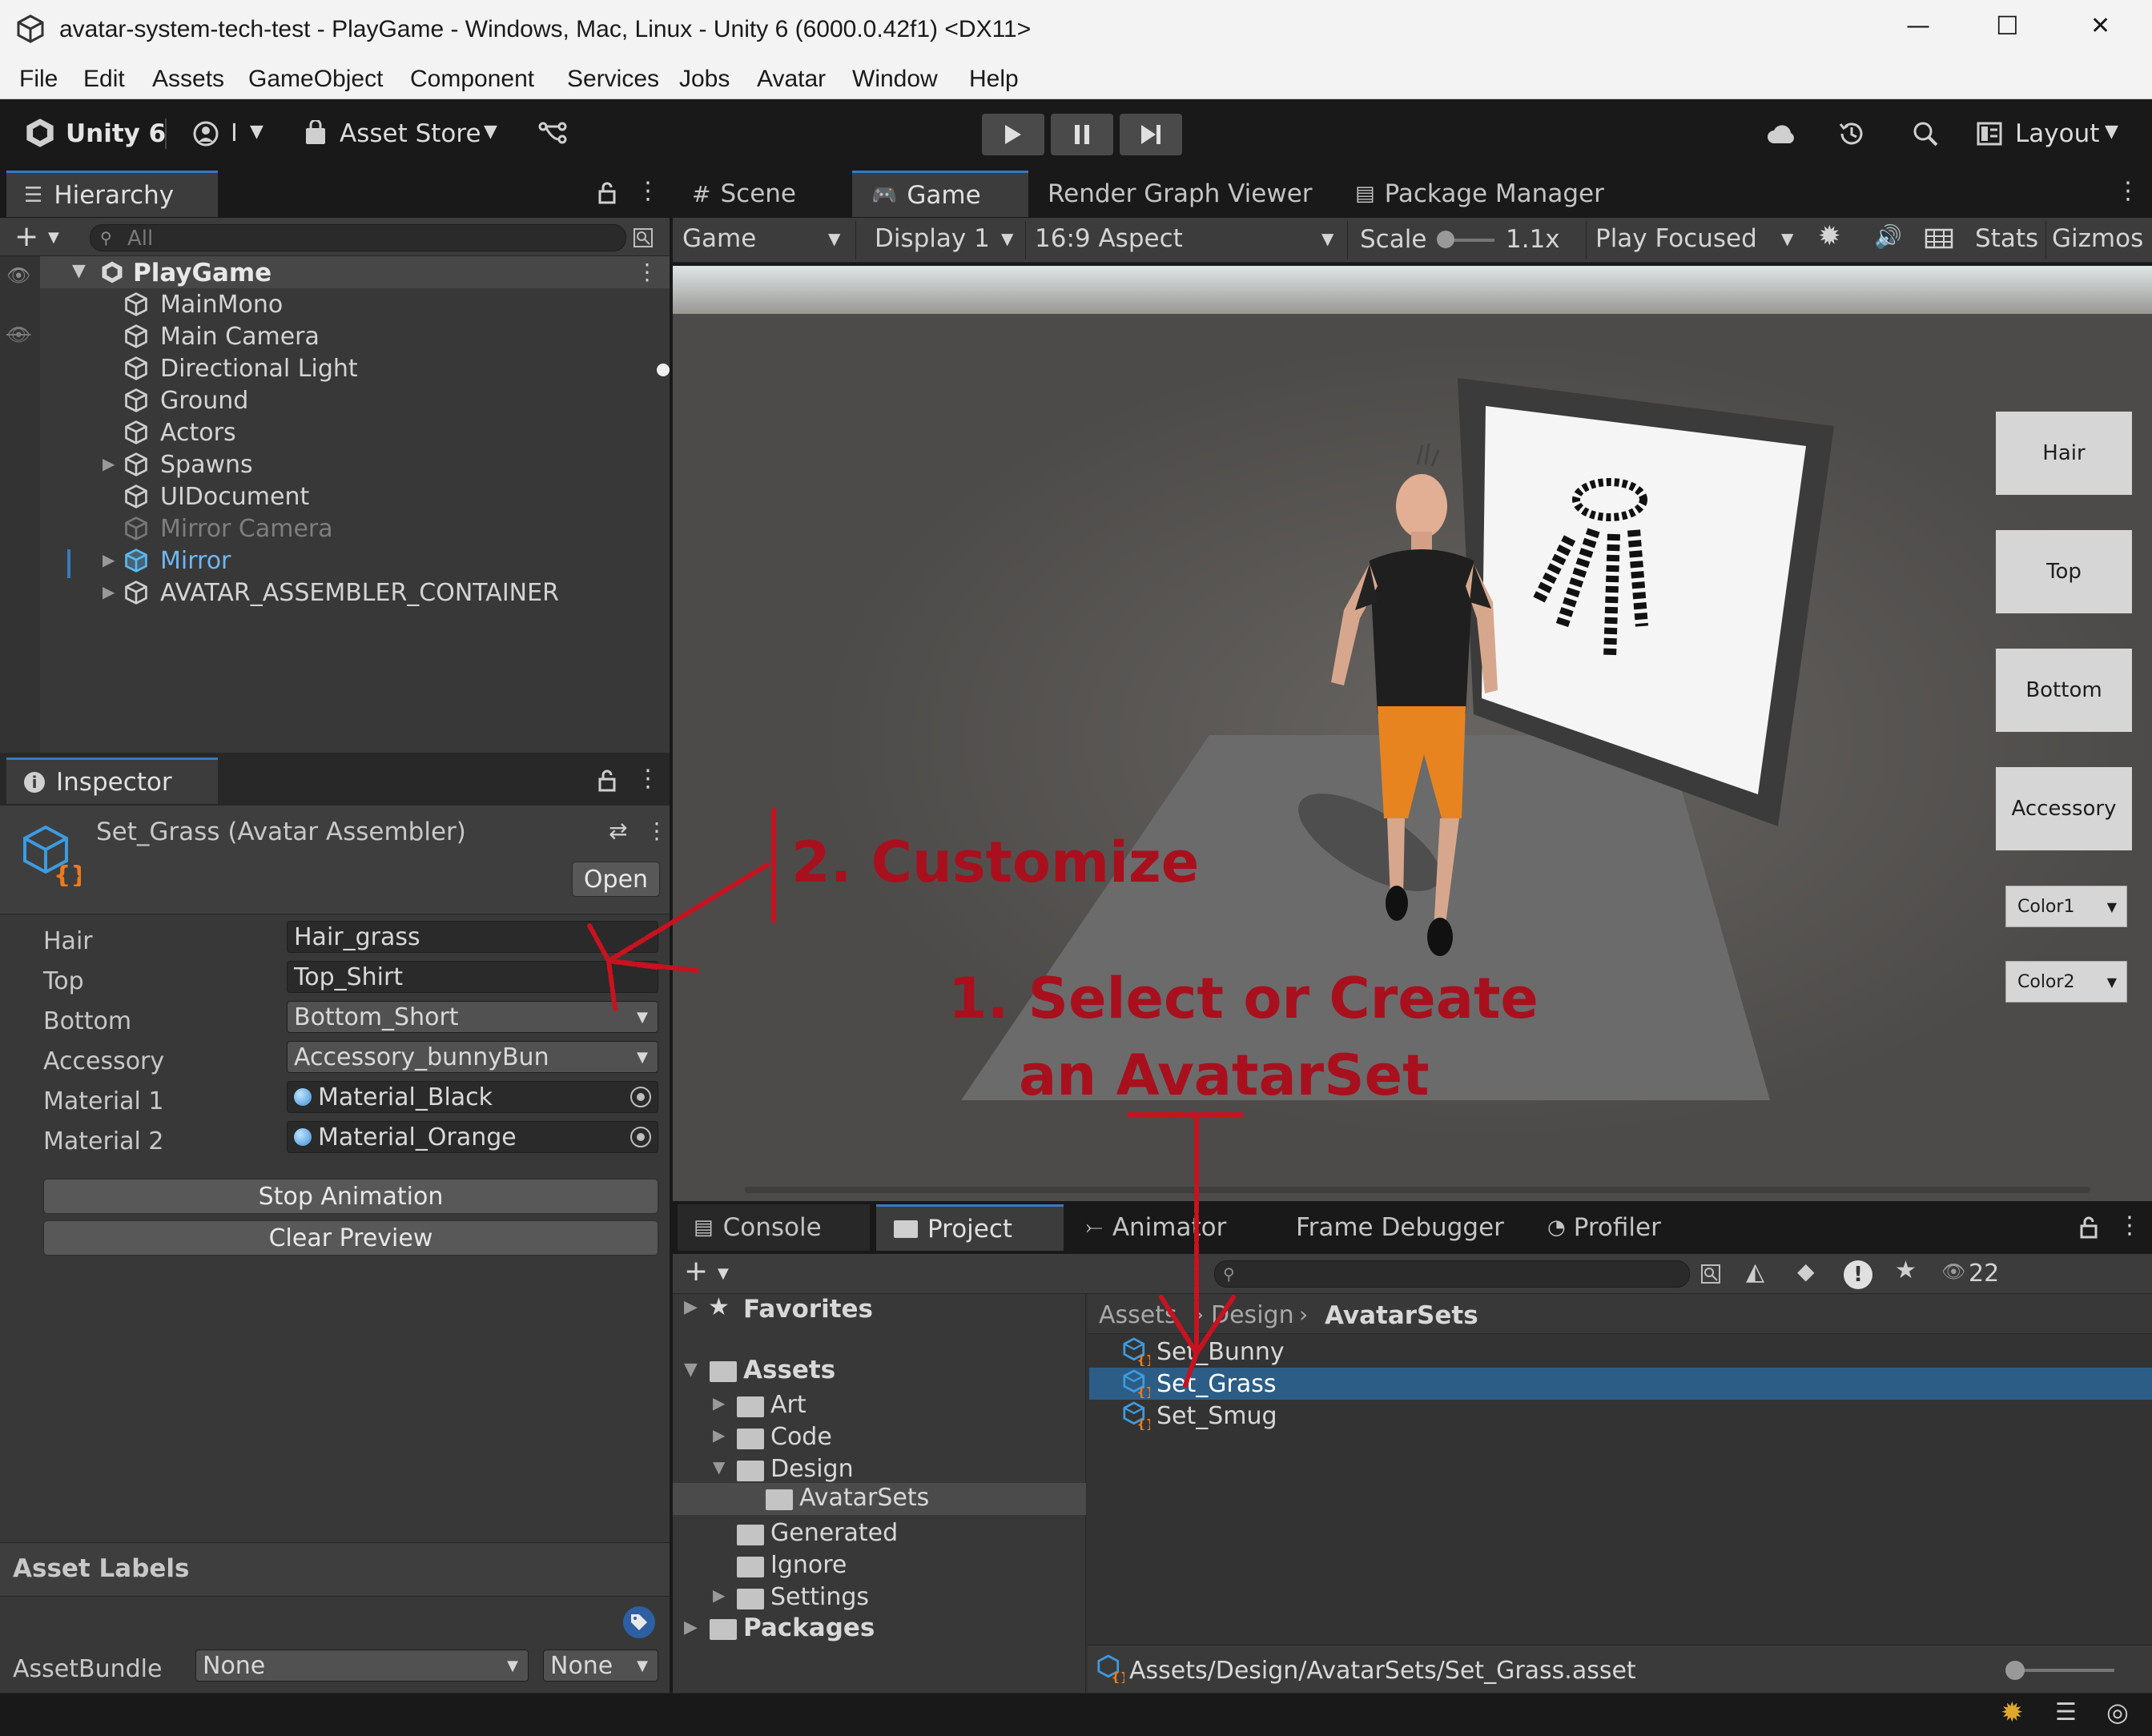 This screenshot has width=2152, height=1736. What do you see at coordinates (1138, 1316) in the screenshot?
I see `breadcrumb-assets: Assets` at bounding box center [1138, 1316].